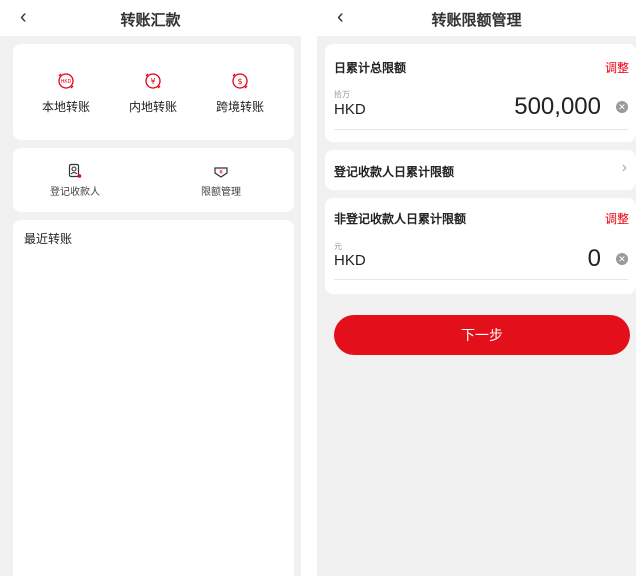 The height and width of the screenshot is (576, 636). Describe the element at coordinates (240, 93) in the screenshot. I see `service-cross-border-transfer: $ 跨境转账` at that location.